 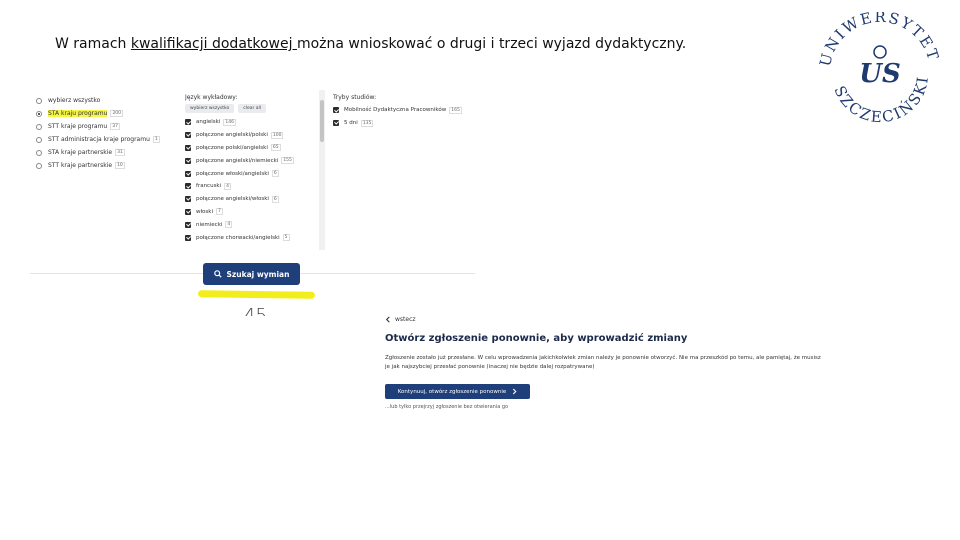 I want to click on language-option: angielski 146, so click(x=252, y=122).